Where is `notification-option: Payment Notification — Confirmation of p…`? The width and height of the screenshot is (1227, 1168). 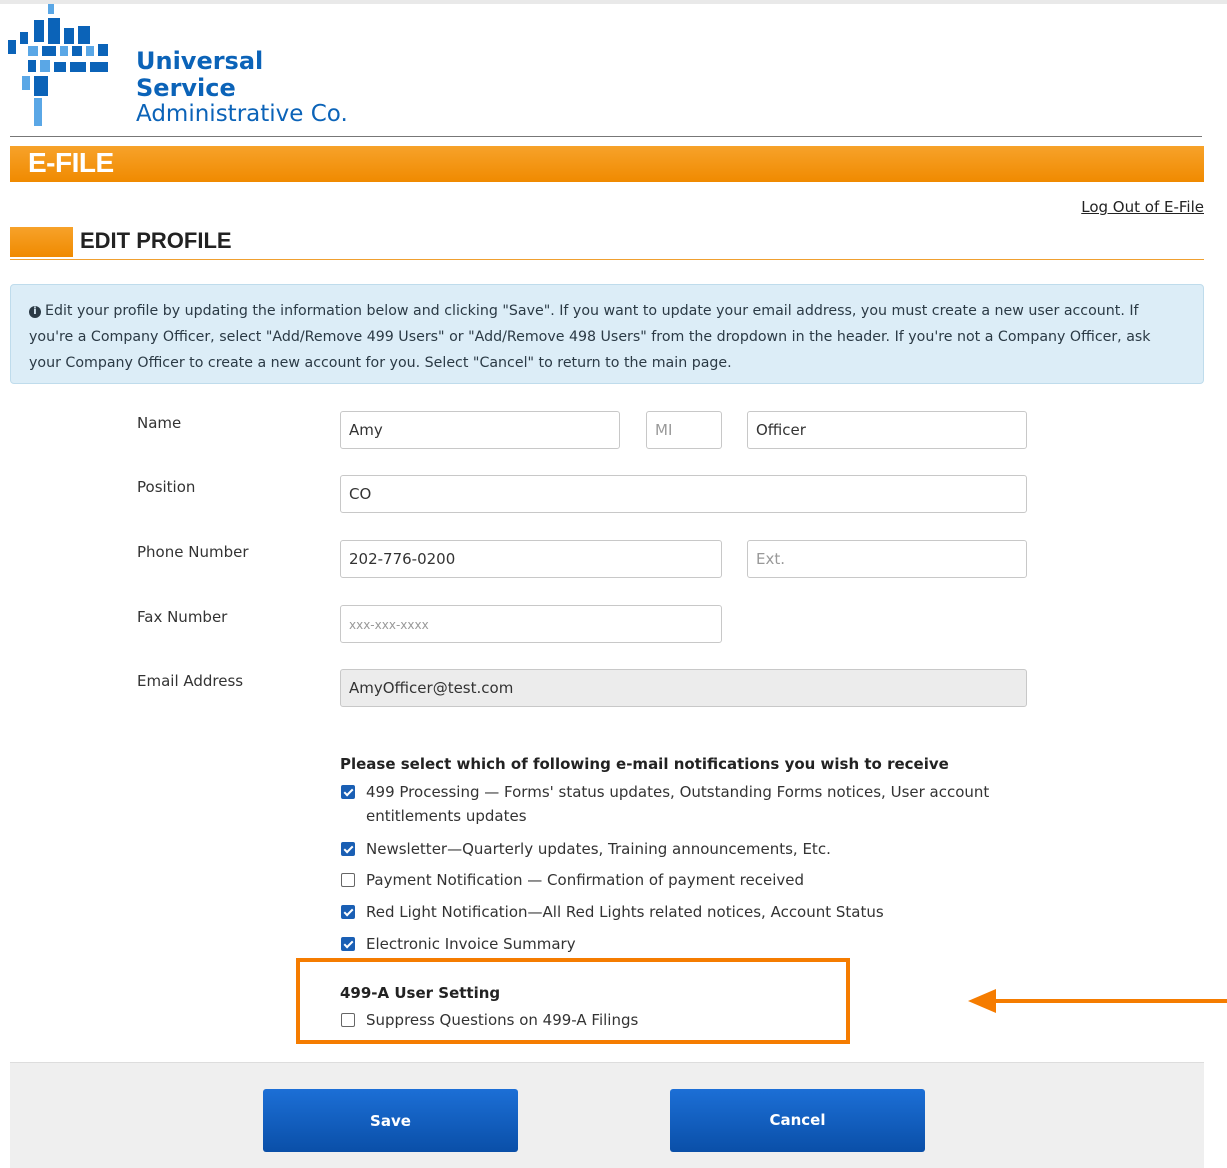 notification-option: Payment Notification — Confirmation of p… is located at coordinates (572, 880).